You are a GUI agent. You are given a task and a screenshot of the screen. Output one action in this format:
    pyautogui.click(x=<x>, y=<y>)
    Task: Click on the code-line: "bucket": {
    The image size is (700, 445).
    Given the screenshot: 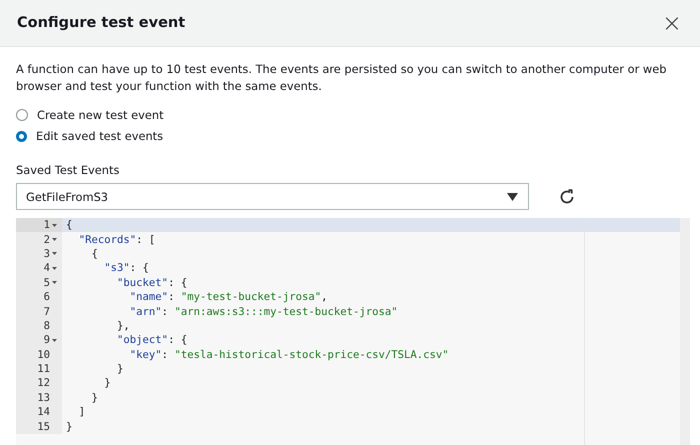 What is the action you would take?
    pyautogui.click(x=152, y=282)
    